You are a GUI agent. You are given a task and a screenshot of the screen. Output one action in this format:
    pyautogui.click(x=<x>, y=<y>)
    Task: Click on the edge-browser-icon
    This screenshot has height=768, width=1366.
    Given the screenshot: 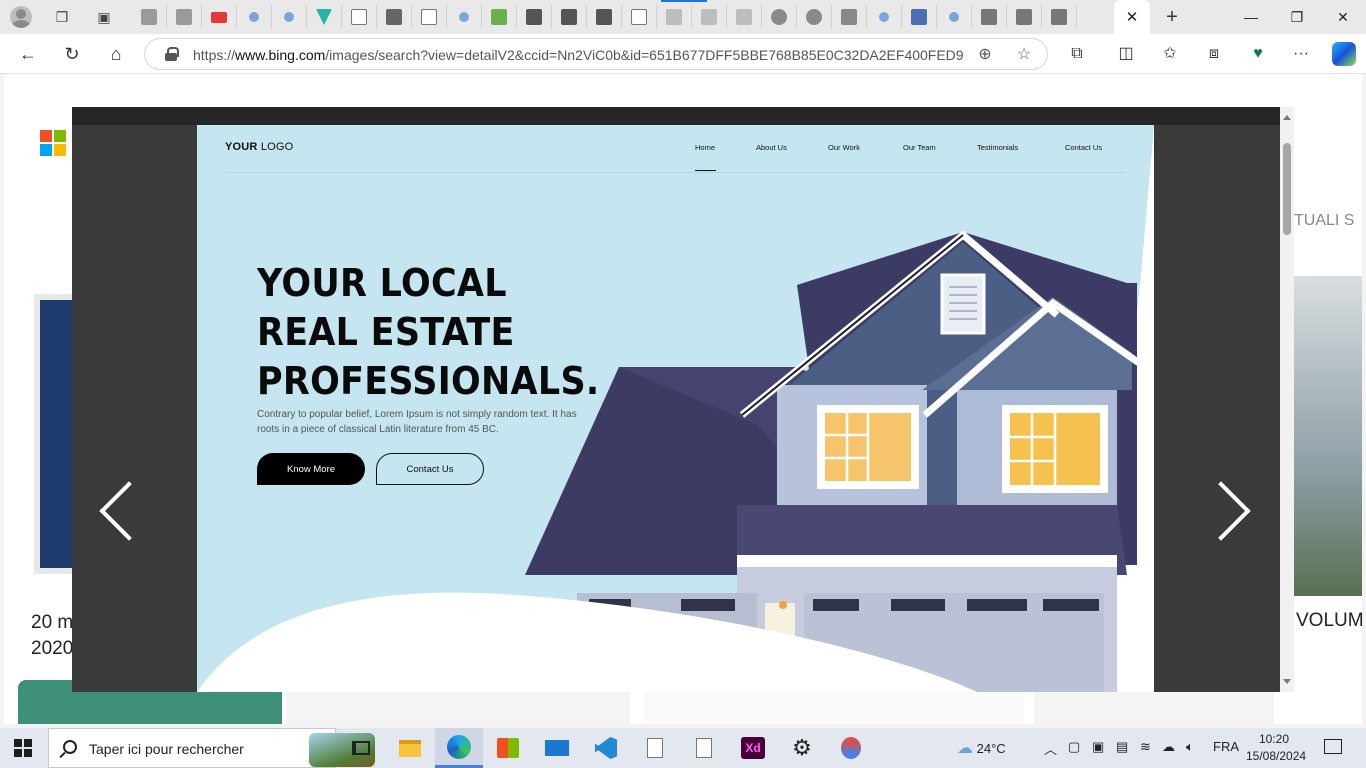 What is the action you would take?
    pyautogui.click(x=459, y=748)
    